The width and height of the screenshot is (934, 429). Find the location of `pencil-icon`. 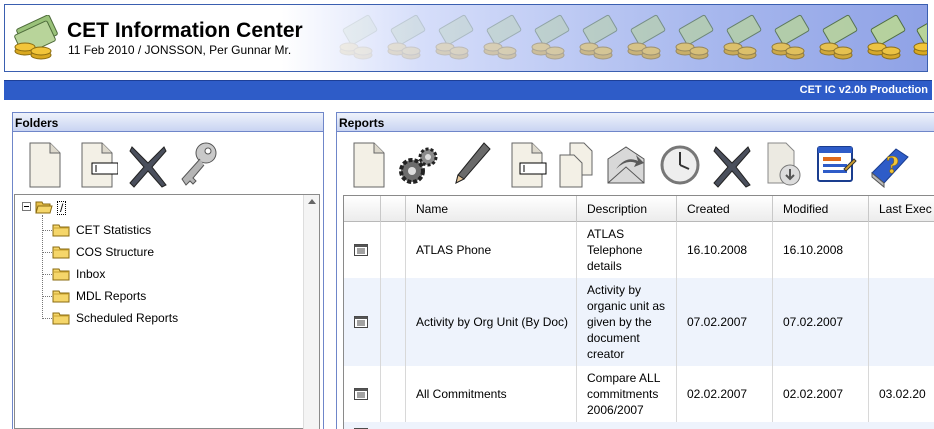

pencil-icon is located at coordinates (473, 163).